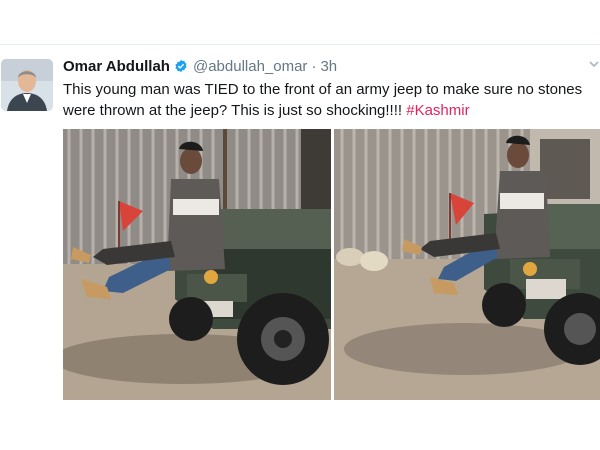 The height and width of the screenshot is (450, 600). I want to click on avatar, so click(27, 85).